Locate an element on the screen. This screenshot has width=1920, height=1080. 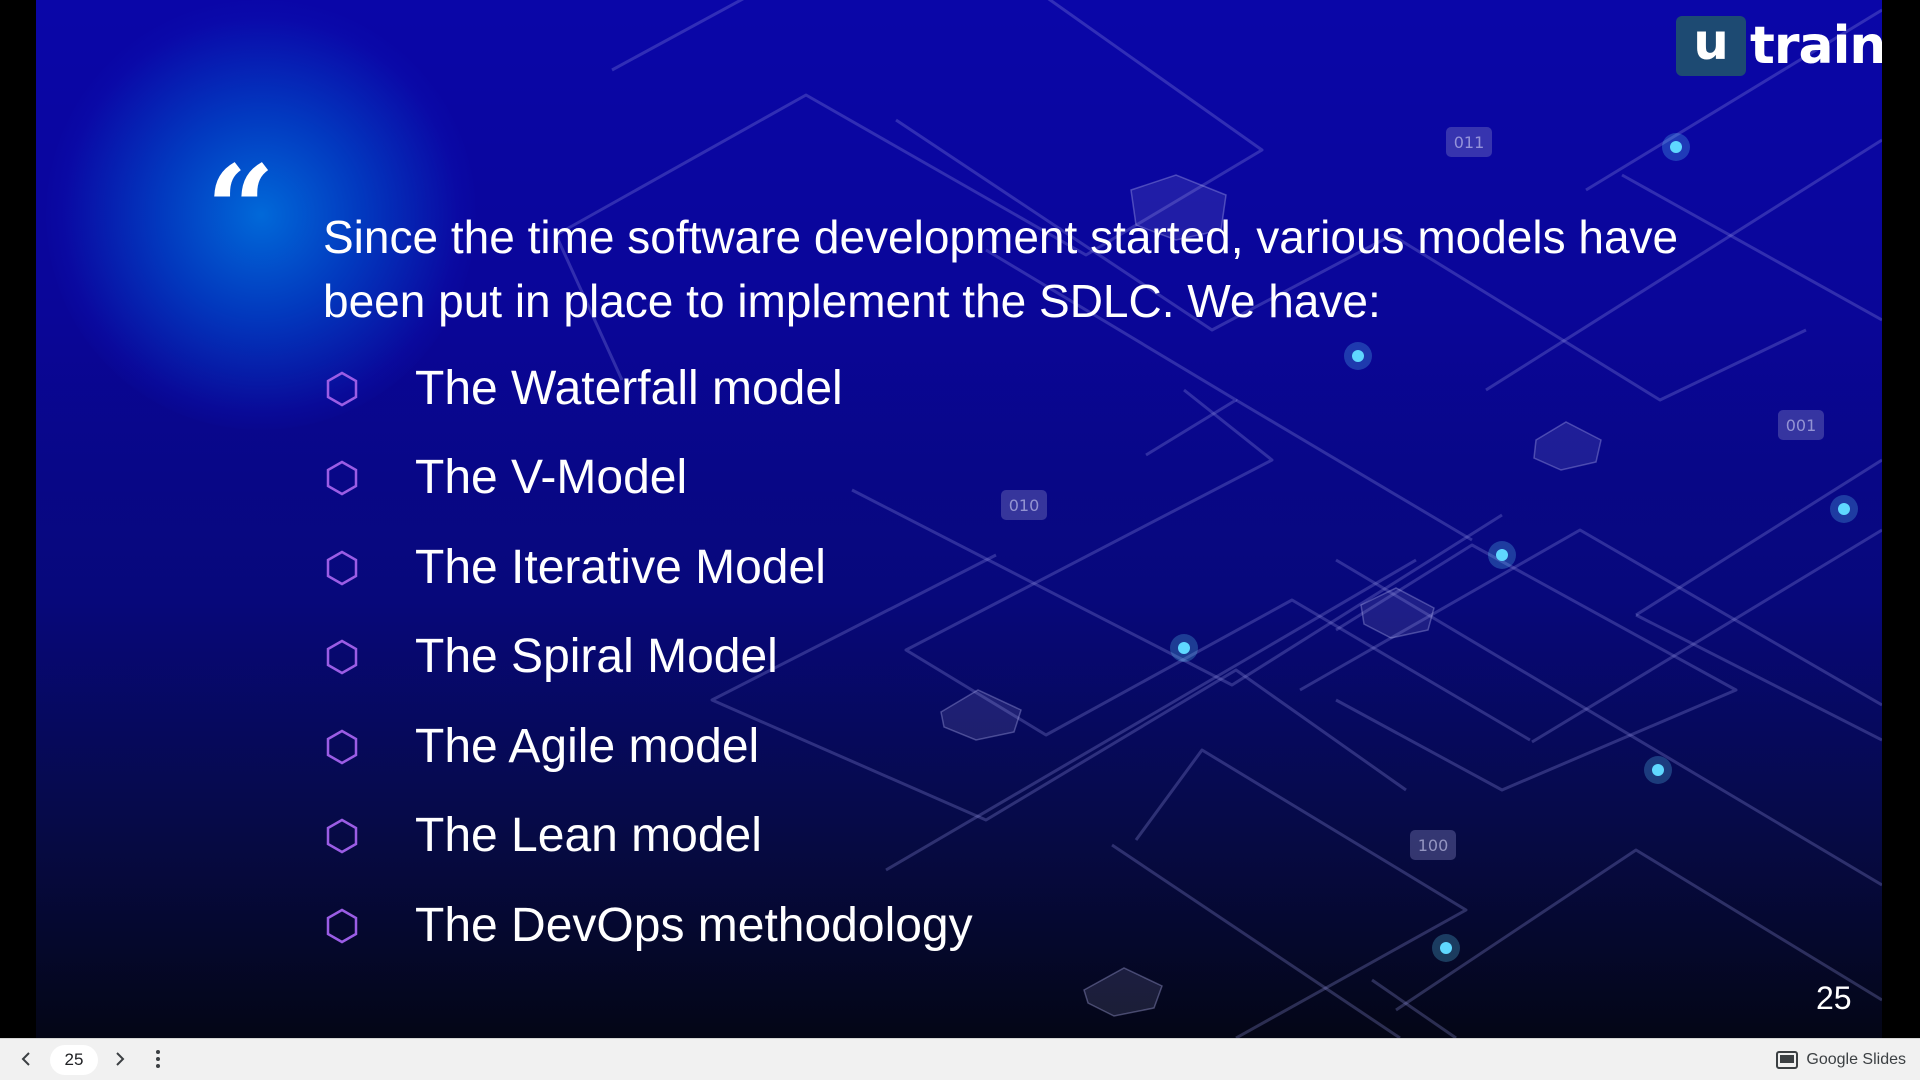
more-options-button is located at coordinates (158, 1059).